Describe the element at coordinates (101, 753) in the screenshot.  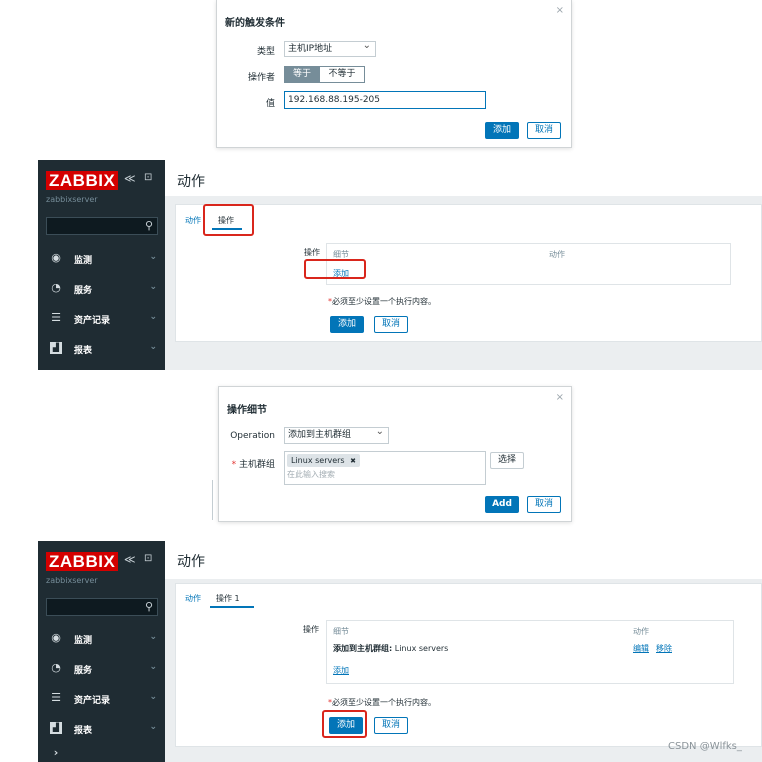
I see `menu-item-more: ›` at that location.